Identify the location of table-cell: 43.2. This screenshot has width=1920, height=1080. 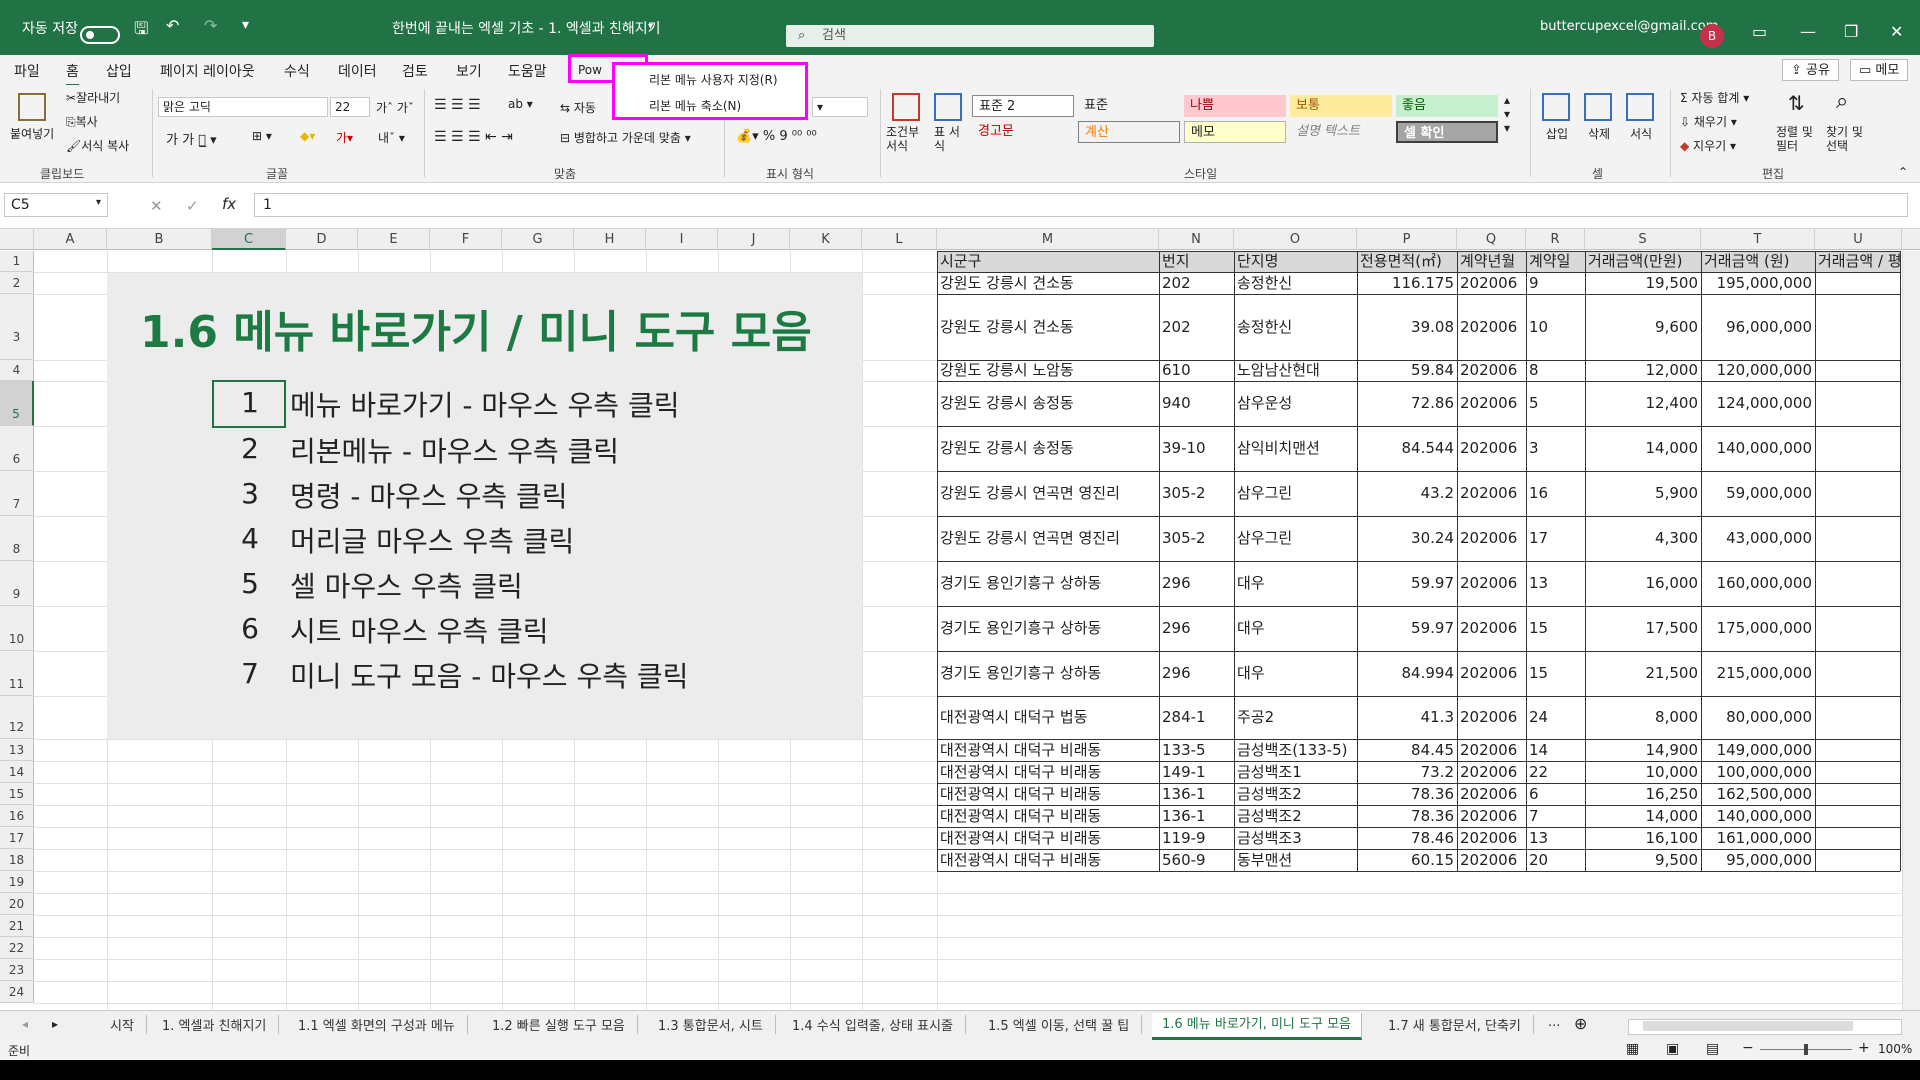
(1407, 493).